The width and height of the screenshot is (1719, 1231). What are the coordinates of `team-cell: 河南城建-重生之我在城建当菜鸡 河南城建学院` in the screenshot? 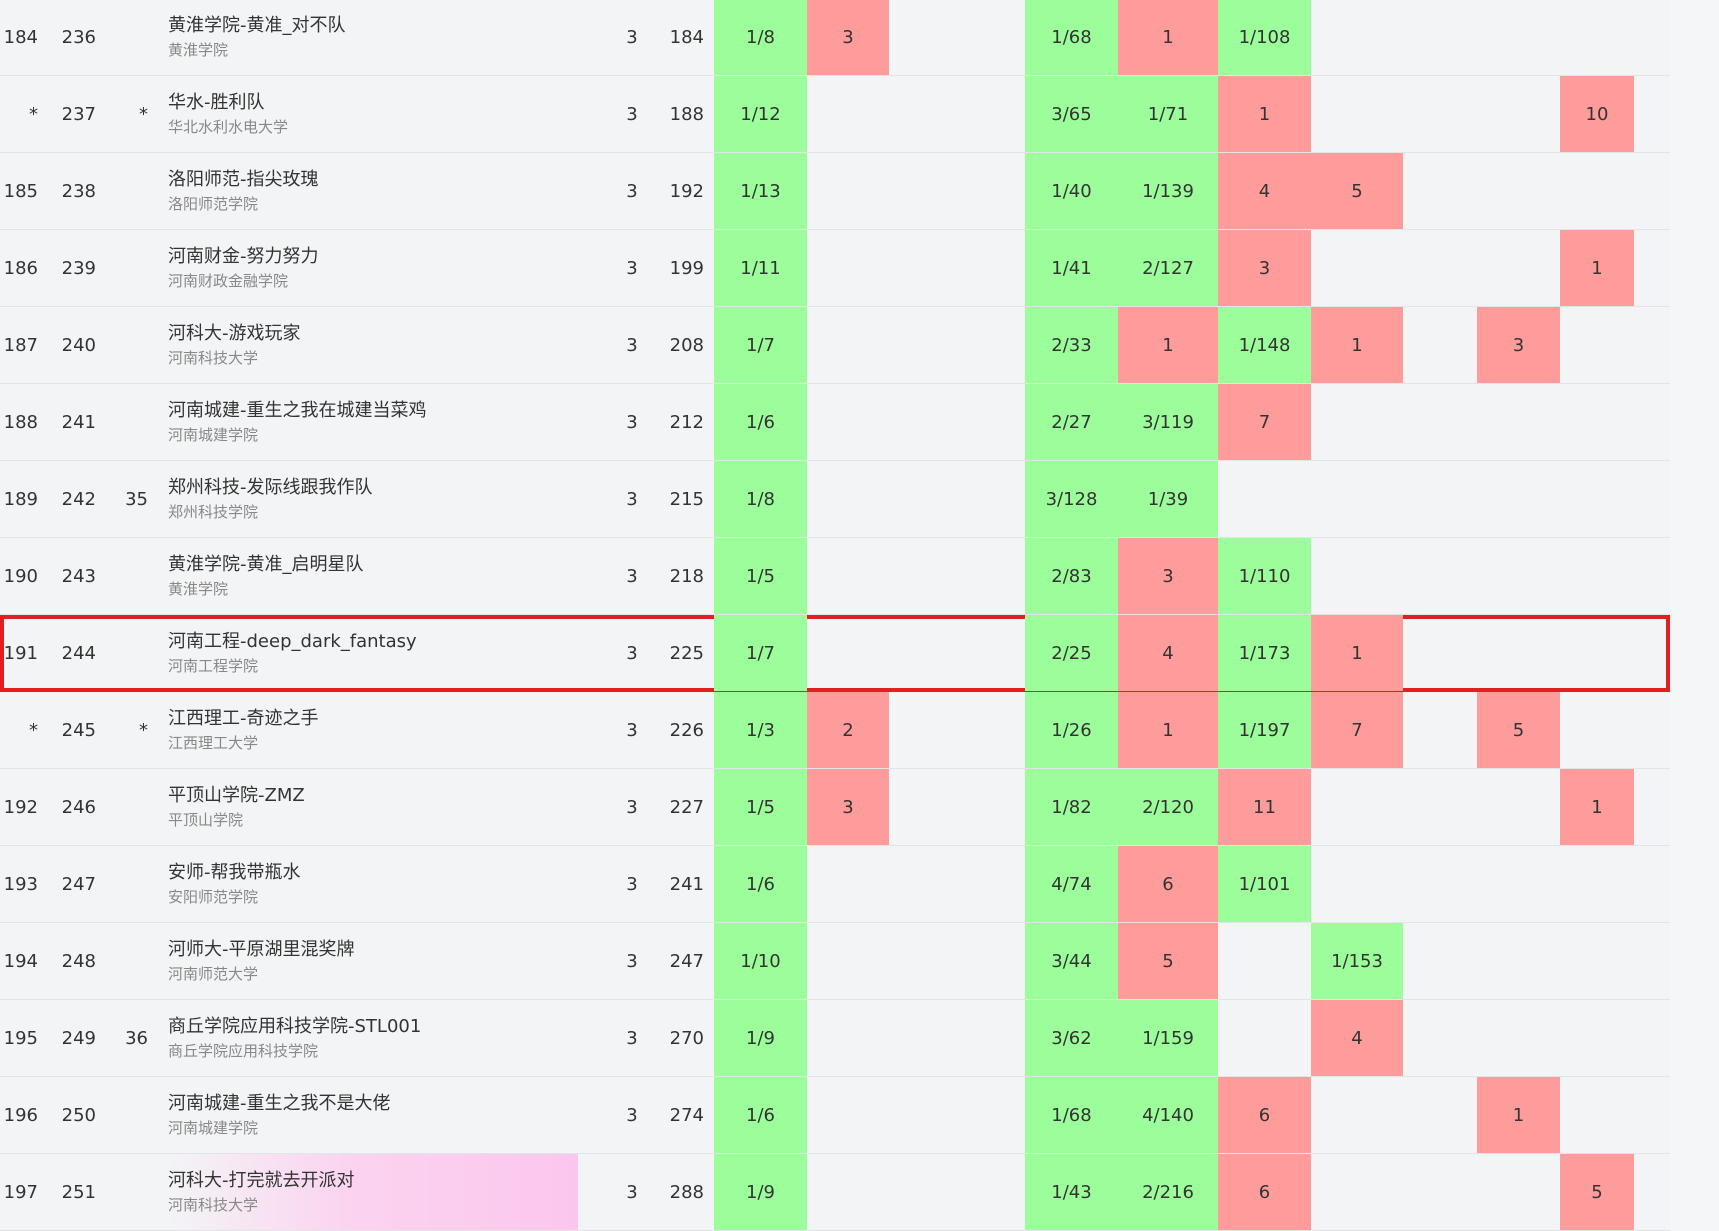 It's located at (373, 422).